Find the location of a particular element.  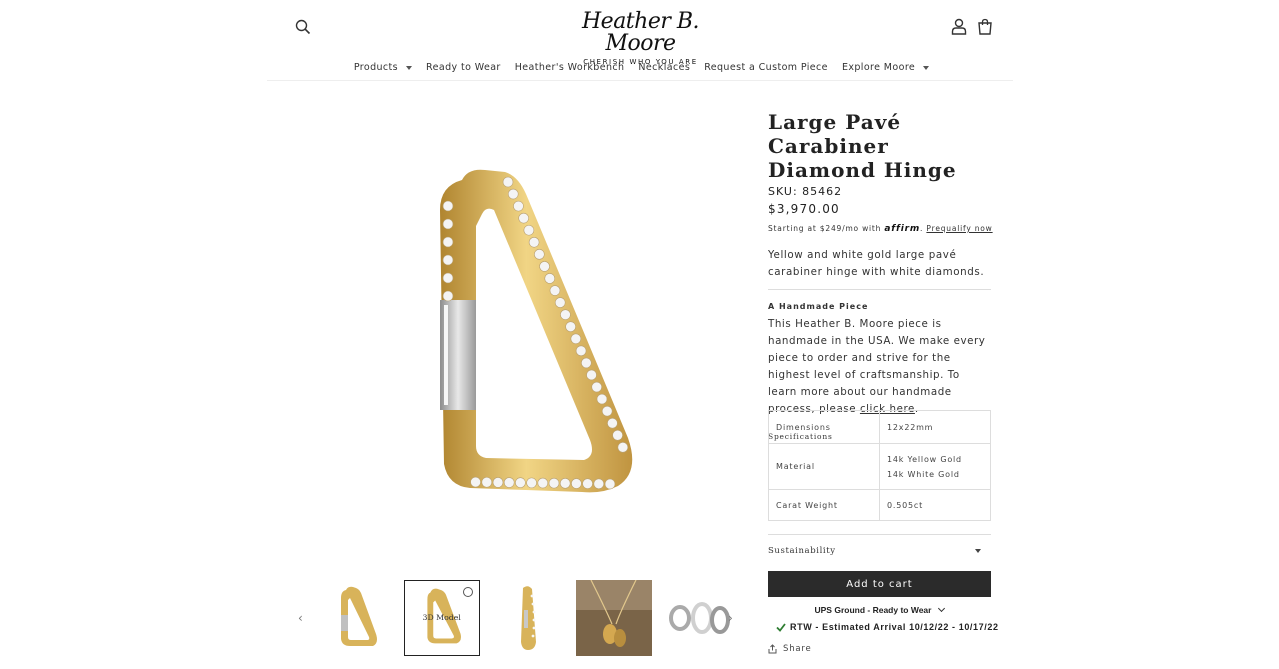

sustainability-label: Sustainability is located at coordinates (802, 550).